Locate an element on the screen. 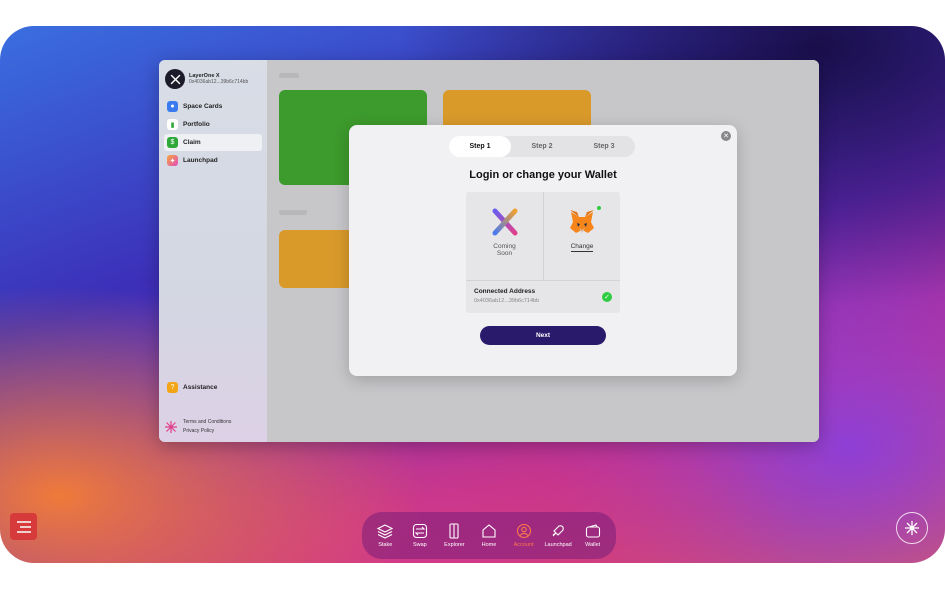 The width and height of the screenshot is (945, 590). wallet-option-coming-soon: Coming Soon is located at coordinates (504, 236).